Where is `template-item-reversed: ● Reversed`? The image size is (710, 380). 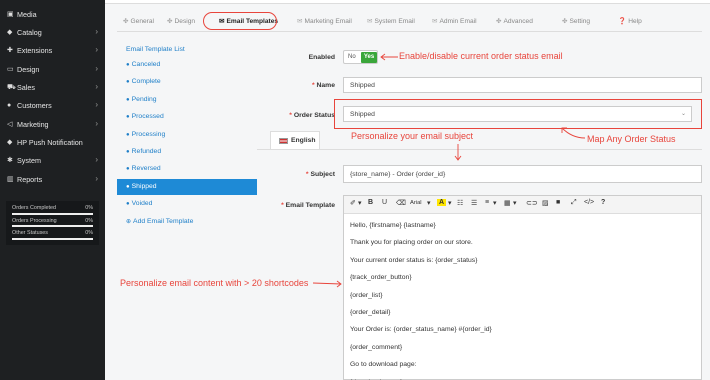
template-item-reversed: ● Reversed is located at coordinates (187, 169).